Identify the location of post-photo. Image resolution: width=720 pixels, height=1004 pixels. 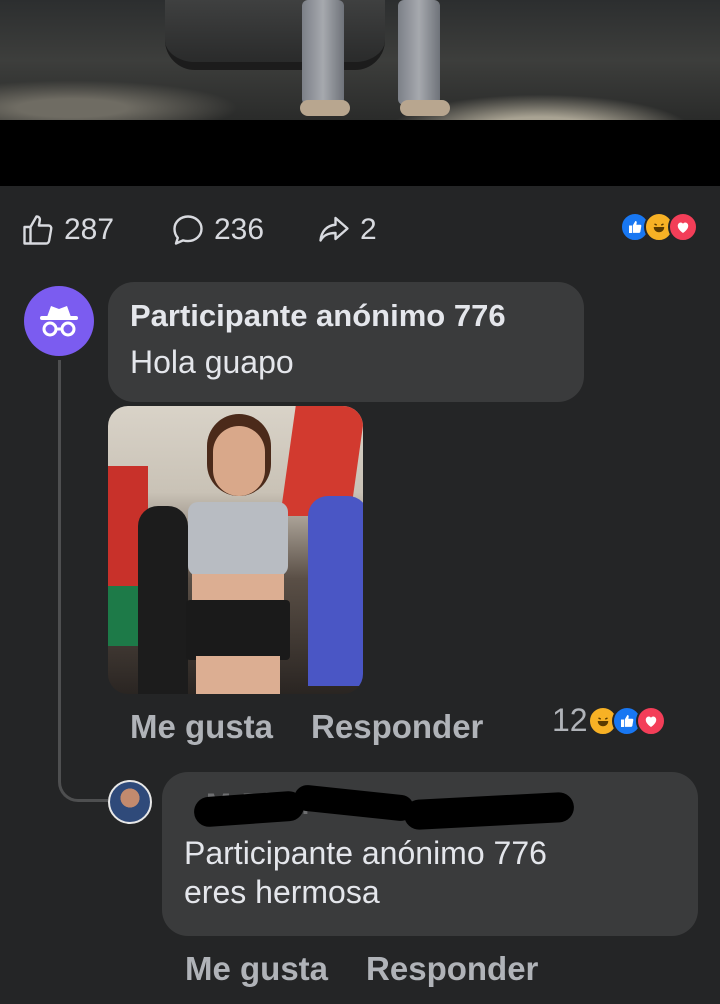
(360, 60).